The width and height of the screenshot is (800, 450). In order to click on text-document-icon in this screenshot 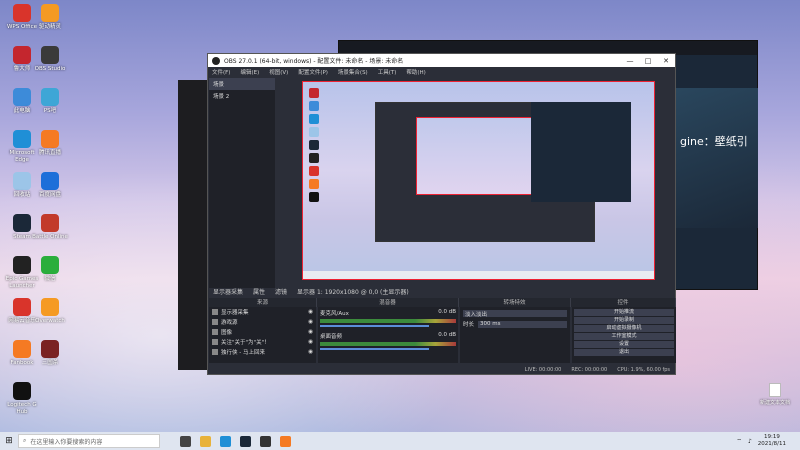, I will do `click(775, 390)`.